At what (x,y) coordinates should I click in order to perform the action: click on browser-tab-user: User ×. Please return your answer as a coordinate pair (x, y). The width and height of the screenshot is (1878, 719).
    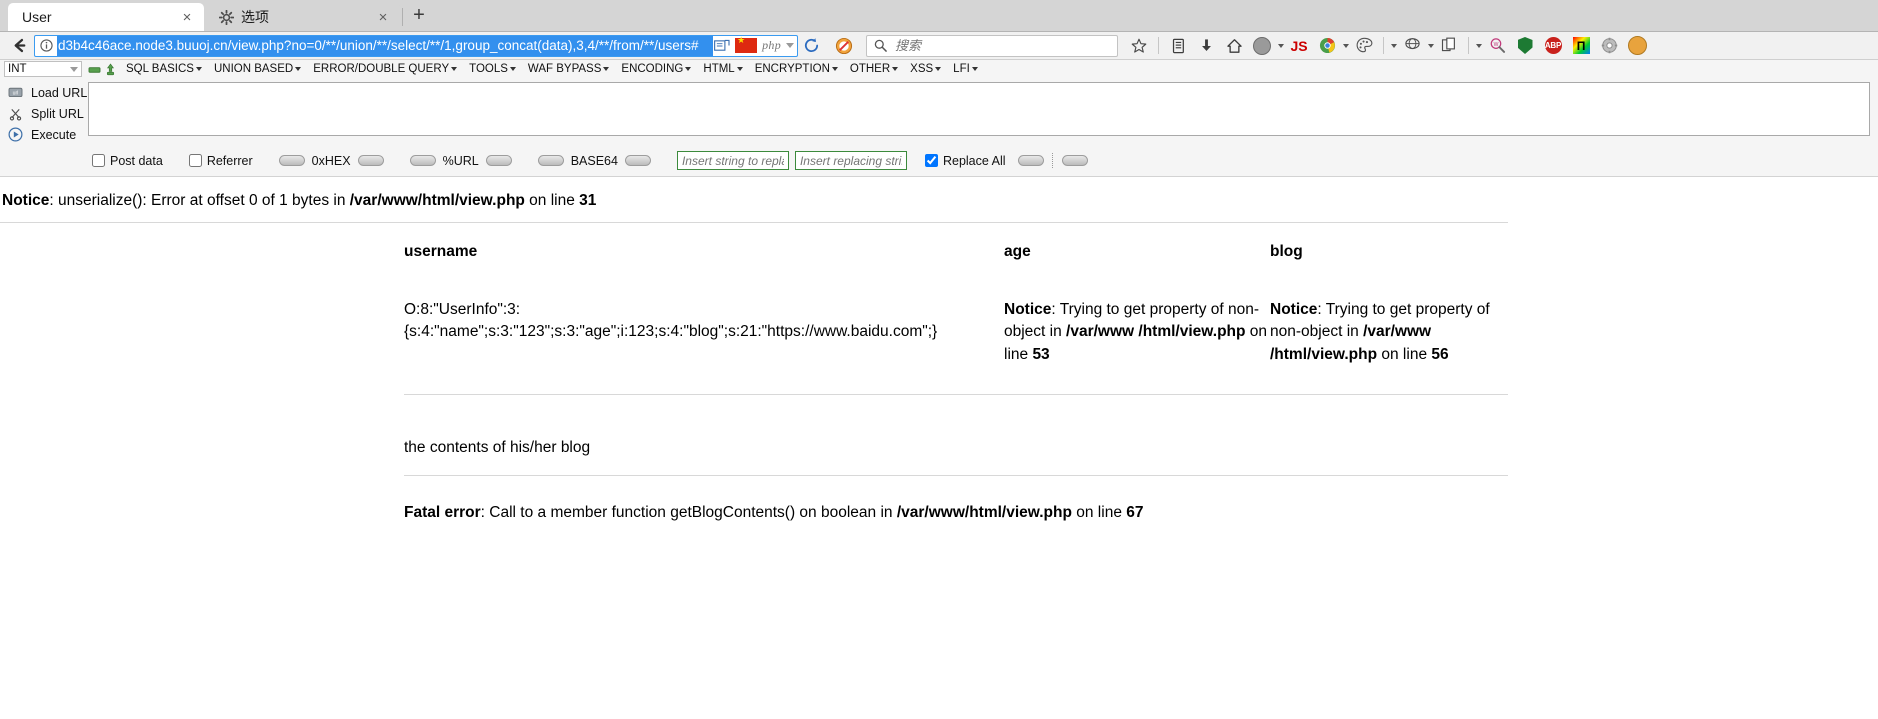
    Looking at the image, I should click on (106, 17).